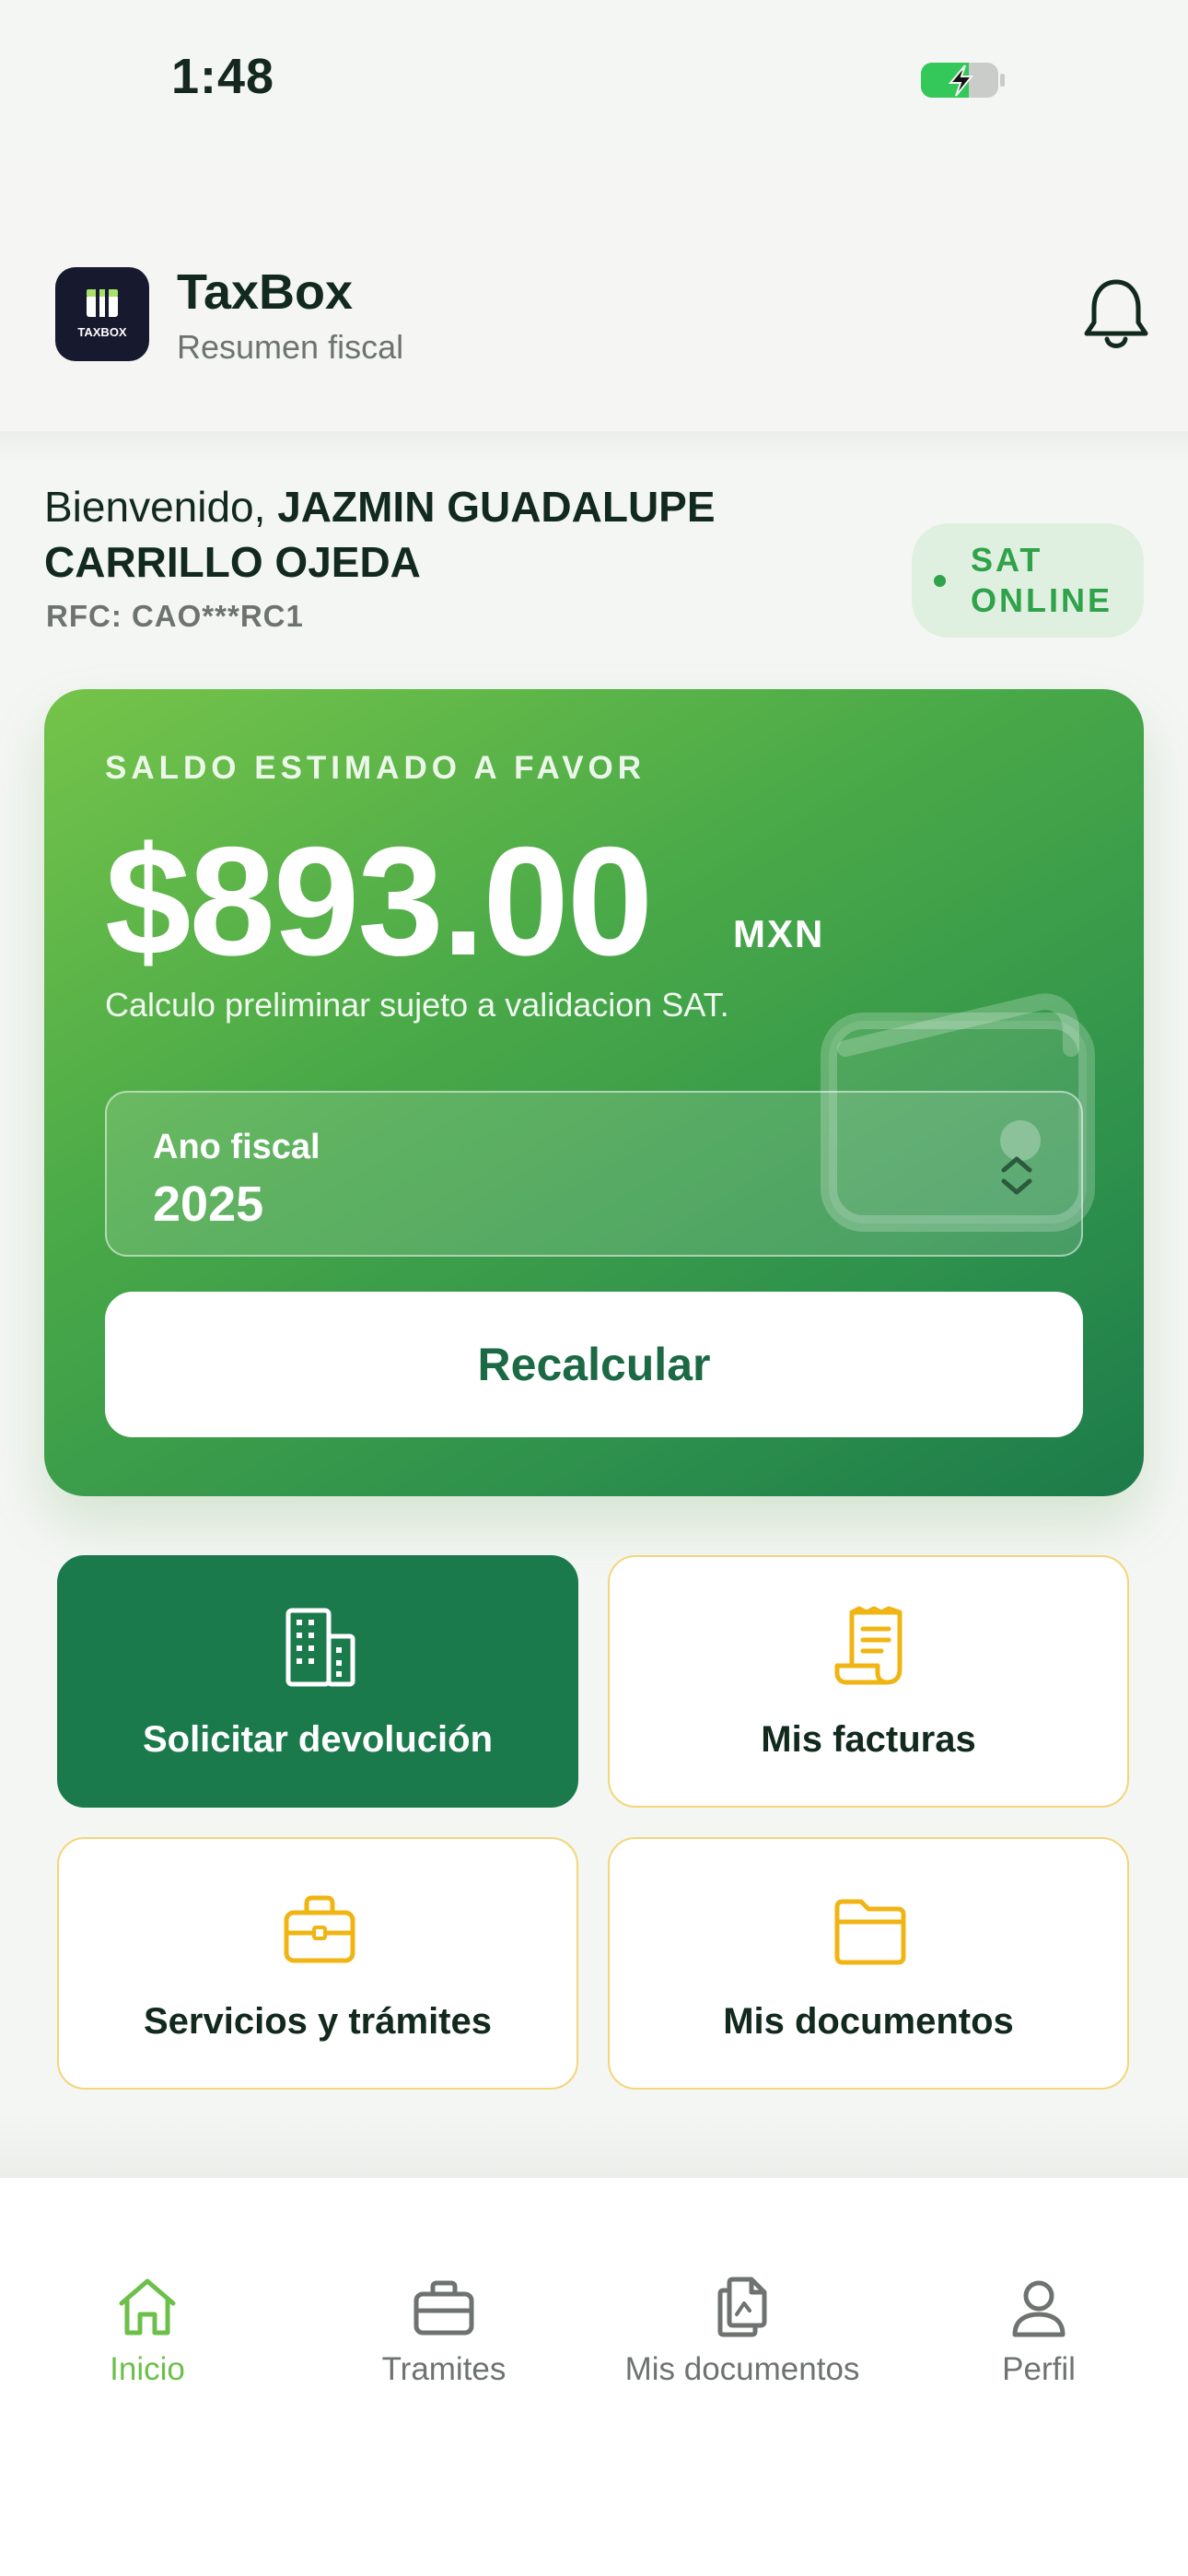  Describe the element at coordinates (320, 1648) in the screenshot. I see `building-icon` at that location.